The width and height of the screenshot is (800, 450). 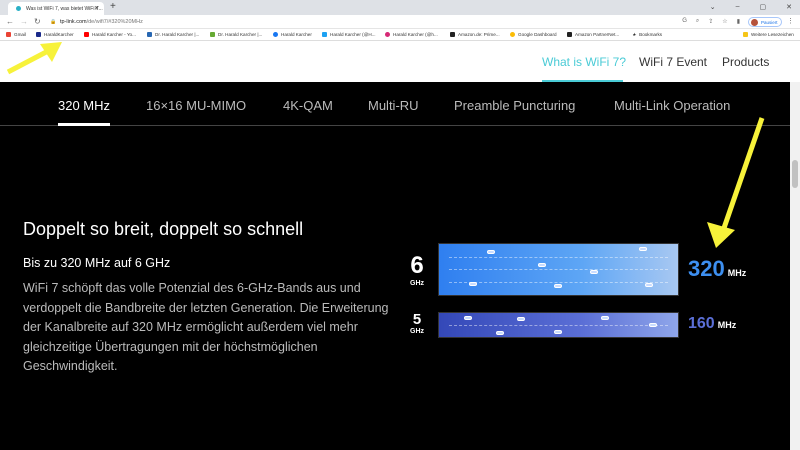 I want to click on avatar, so click(x=754, y=22).